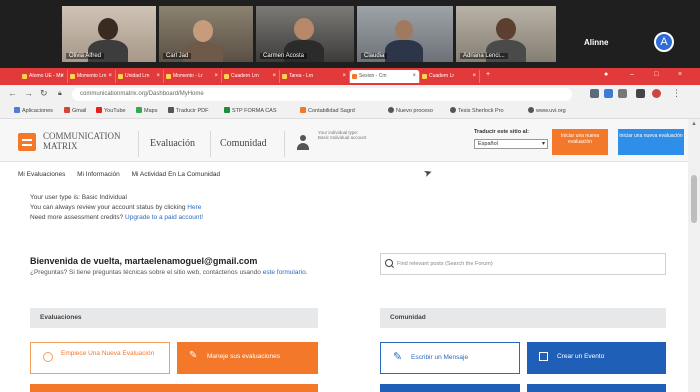 The width and height of the screenshot is (700, 392). What do you see at coordinates (164, 217) in the screenshot?
I see `upgrade-link: Upgrade to a paid account!` at bounding box center [164, 217].